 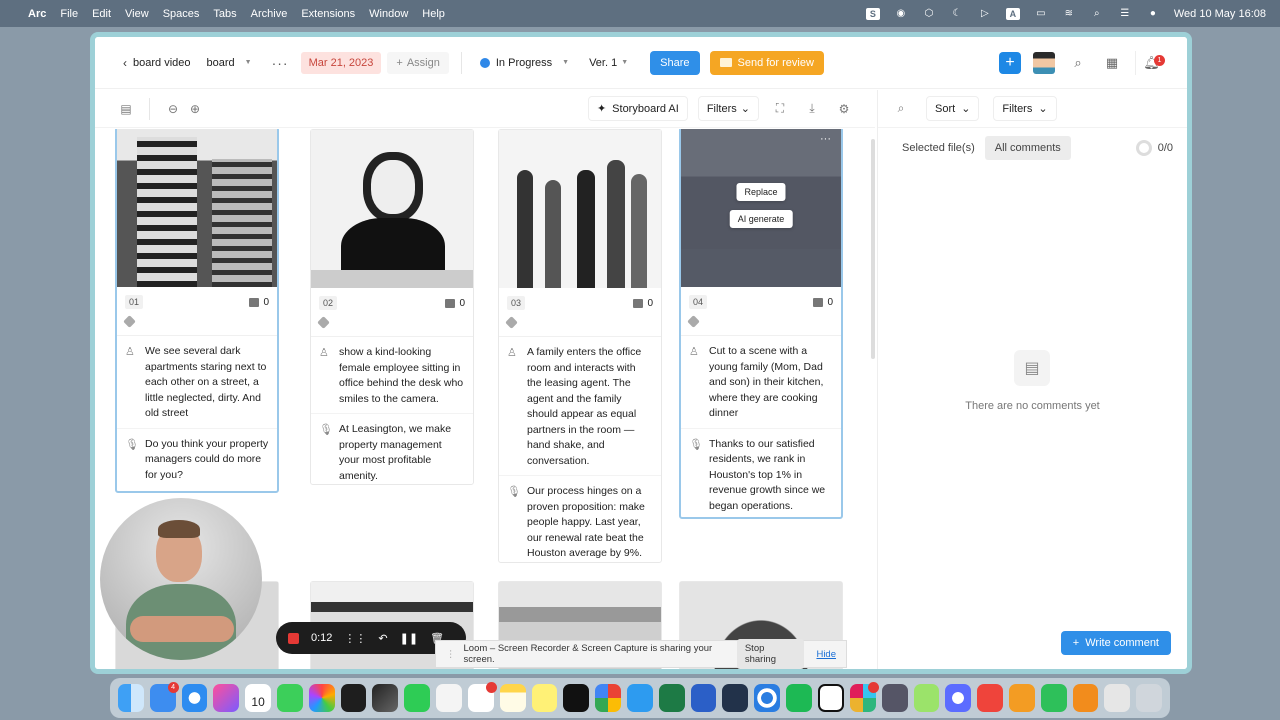 What do you see at coordinates (873, 249) in the screenshot?
I see `board-scrollbar` at bounding box center [873, 249].